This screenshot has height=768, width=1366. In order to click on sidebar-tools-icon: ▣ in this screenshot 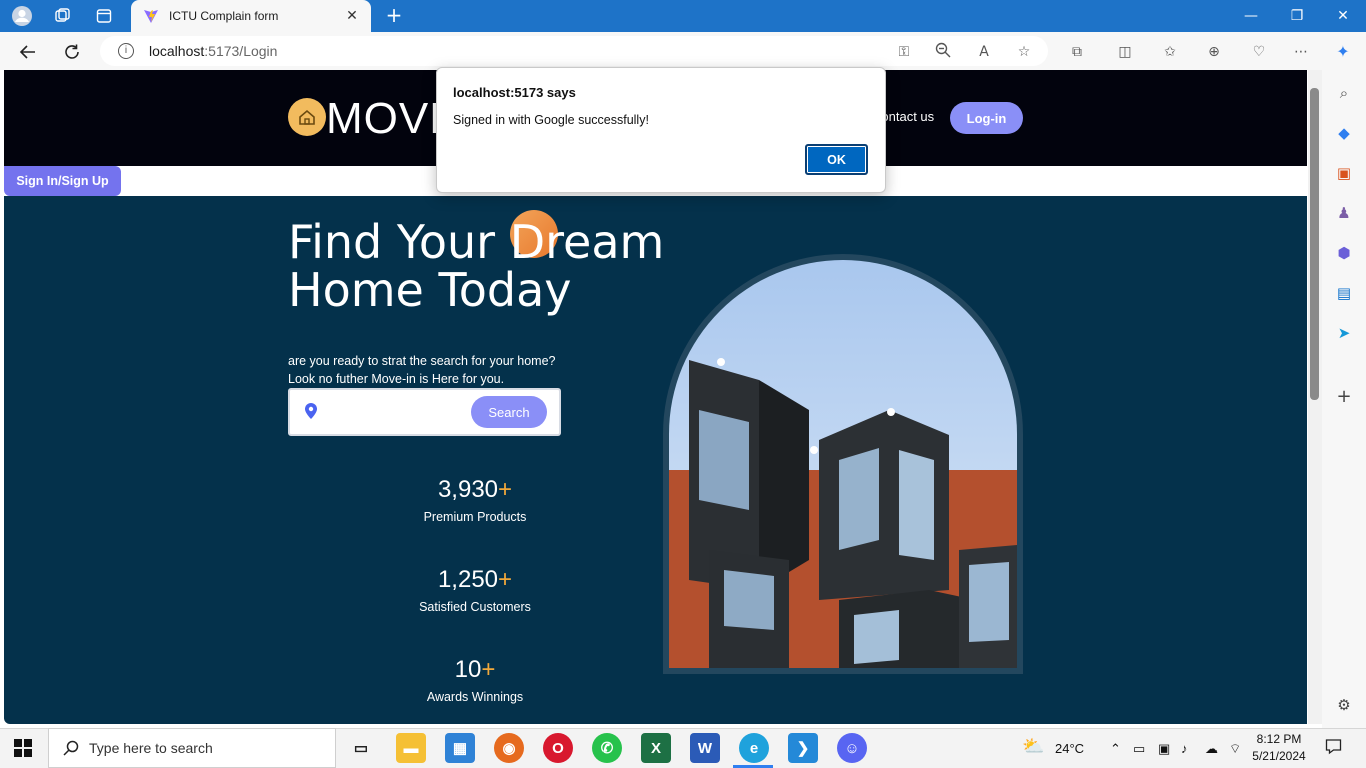, I will do `click(1344, 173)`.